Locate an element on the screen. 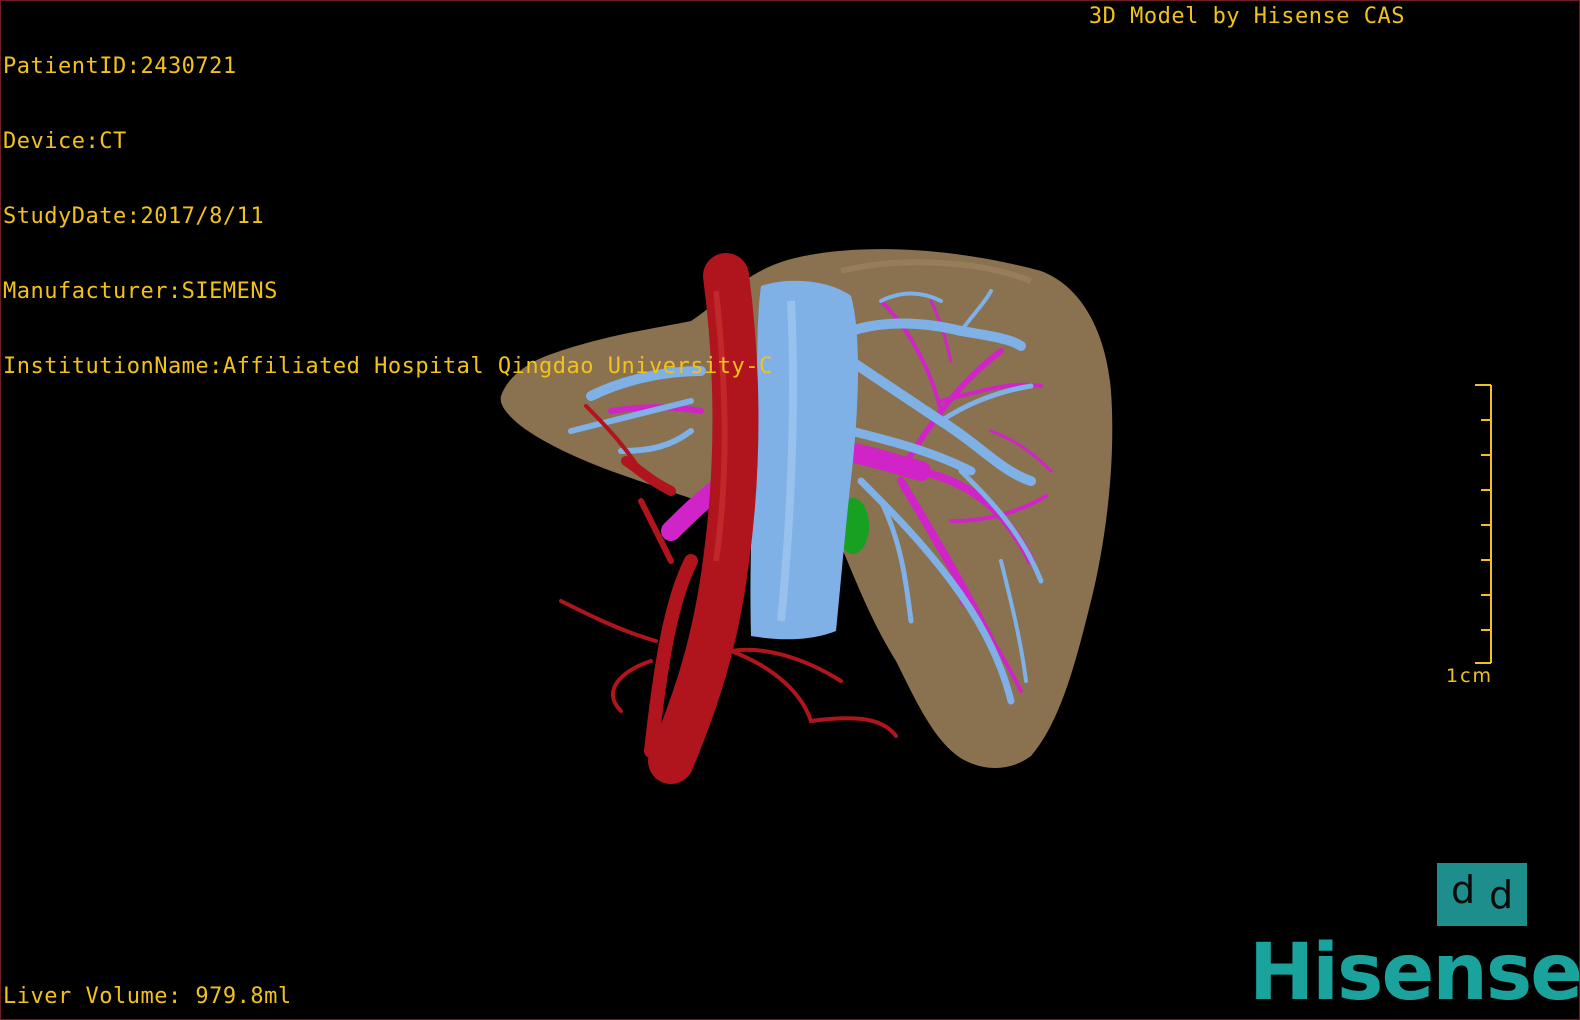  study-date-text: StudyDate:2017/8/11 is located at coordinates (134, 216).